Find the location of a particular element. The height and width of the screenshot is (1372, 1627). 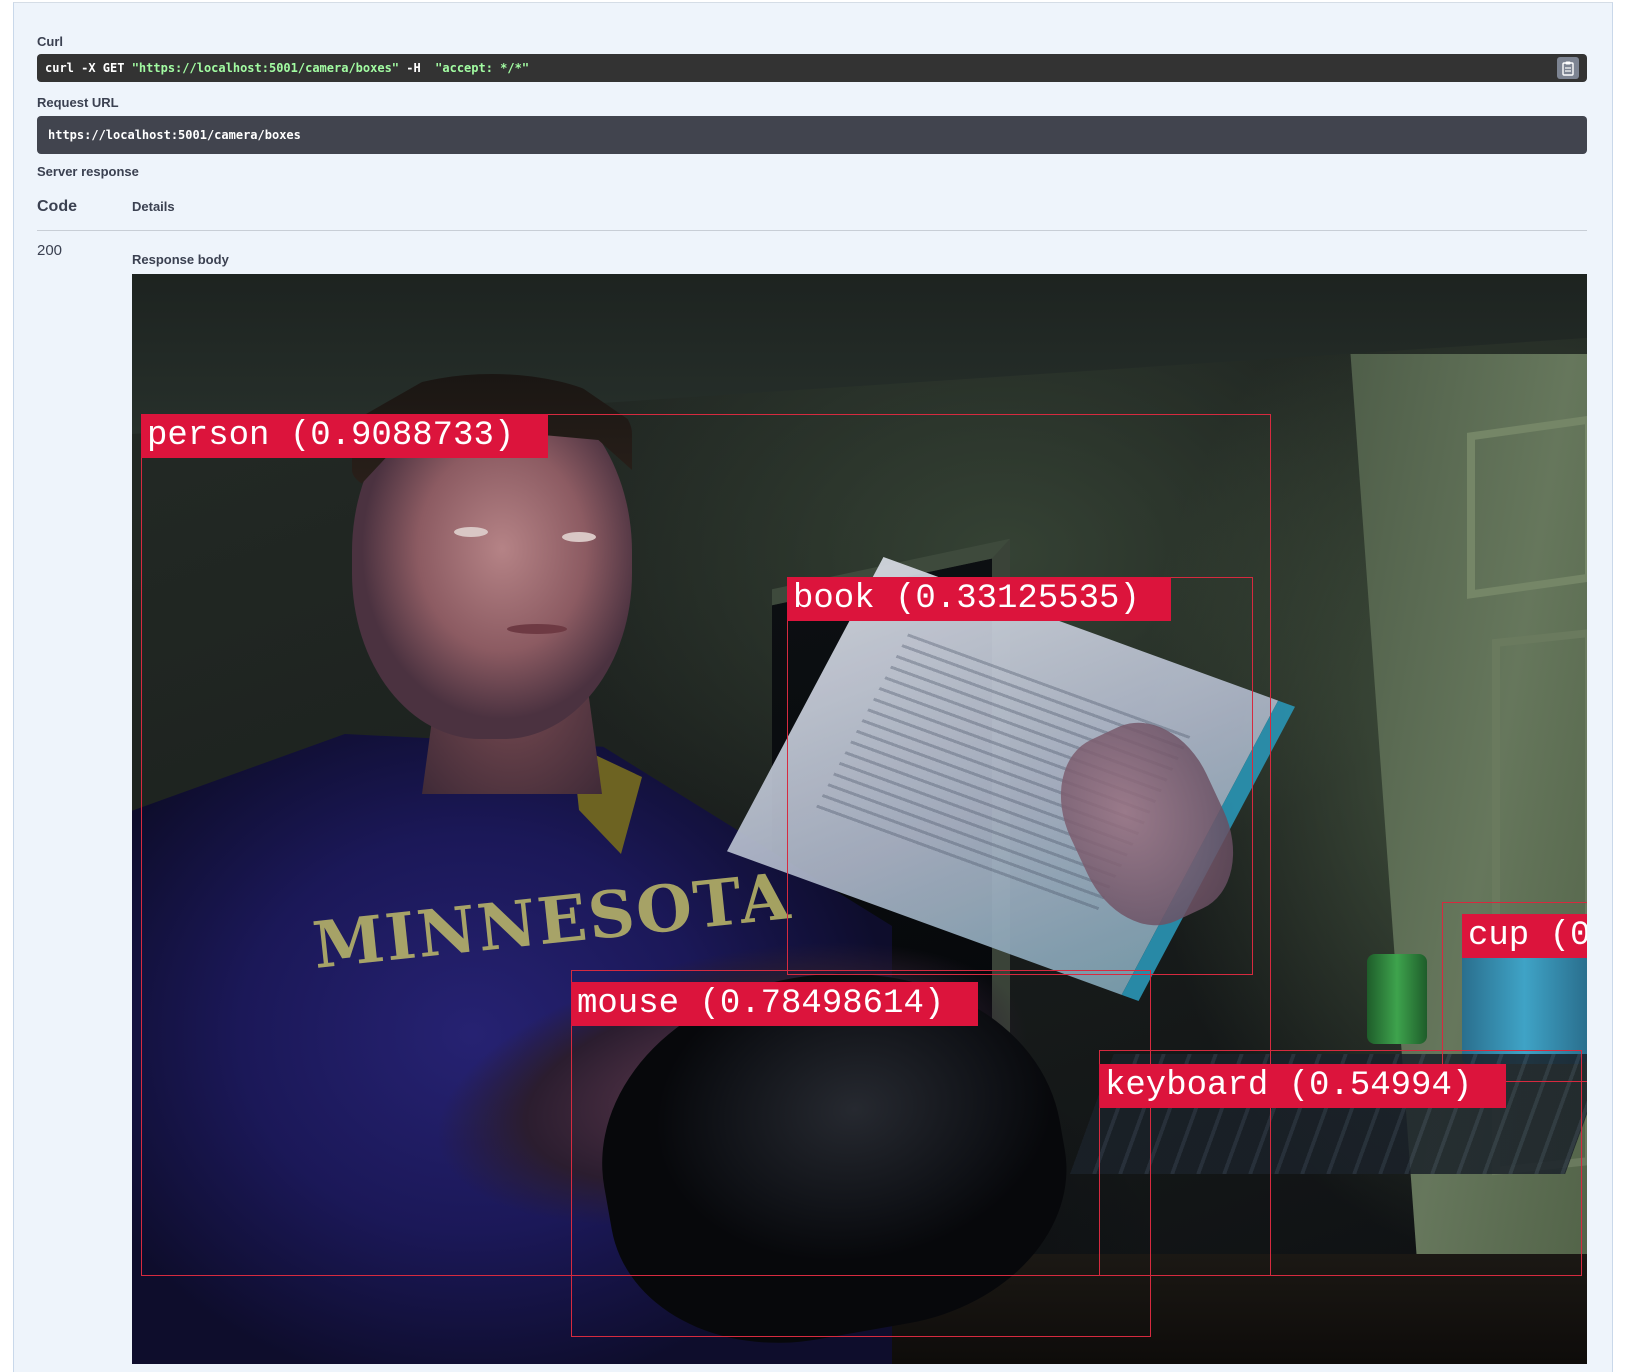

book-detection-label: book (0.33125535) is located at coordinates (979, 599).